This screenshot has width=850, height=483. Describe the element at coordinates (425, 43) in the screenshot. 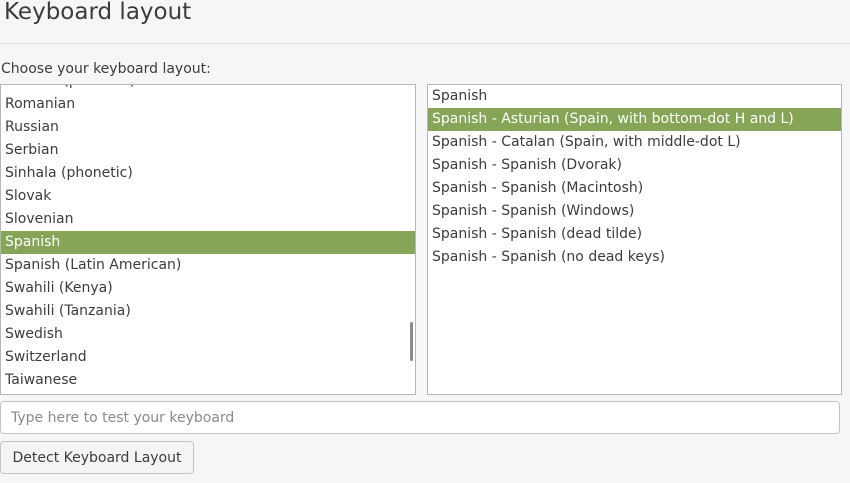

I see `header-divider` at that location.